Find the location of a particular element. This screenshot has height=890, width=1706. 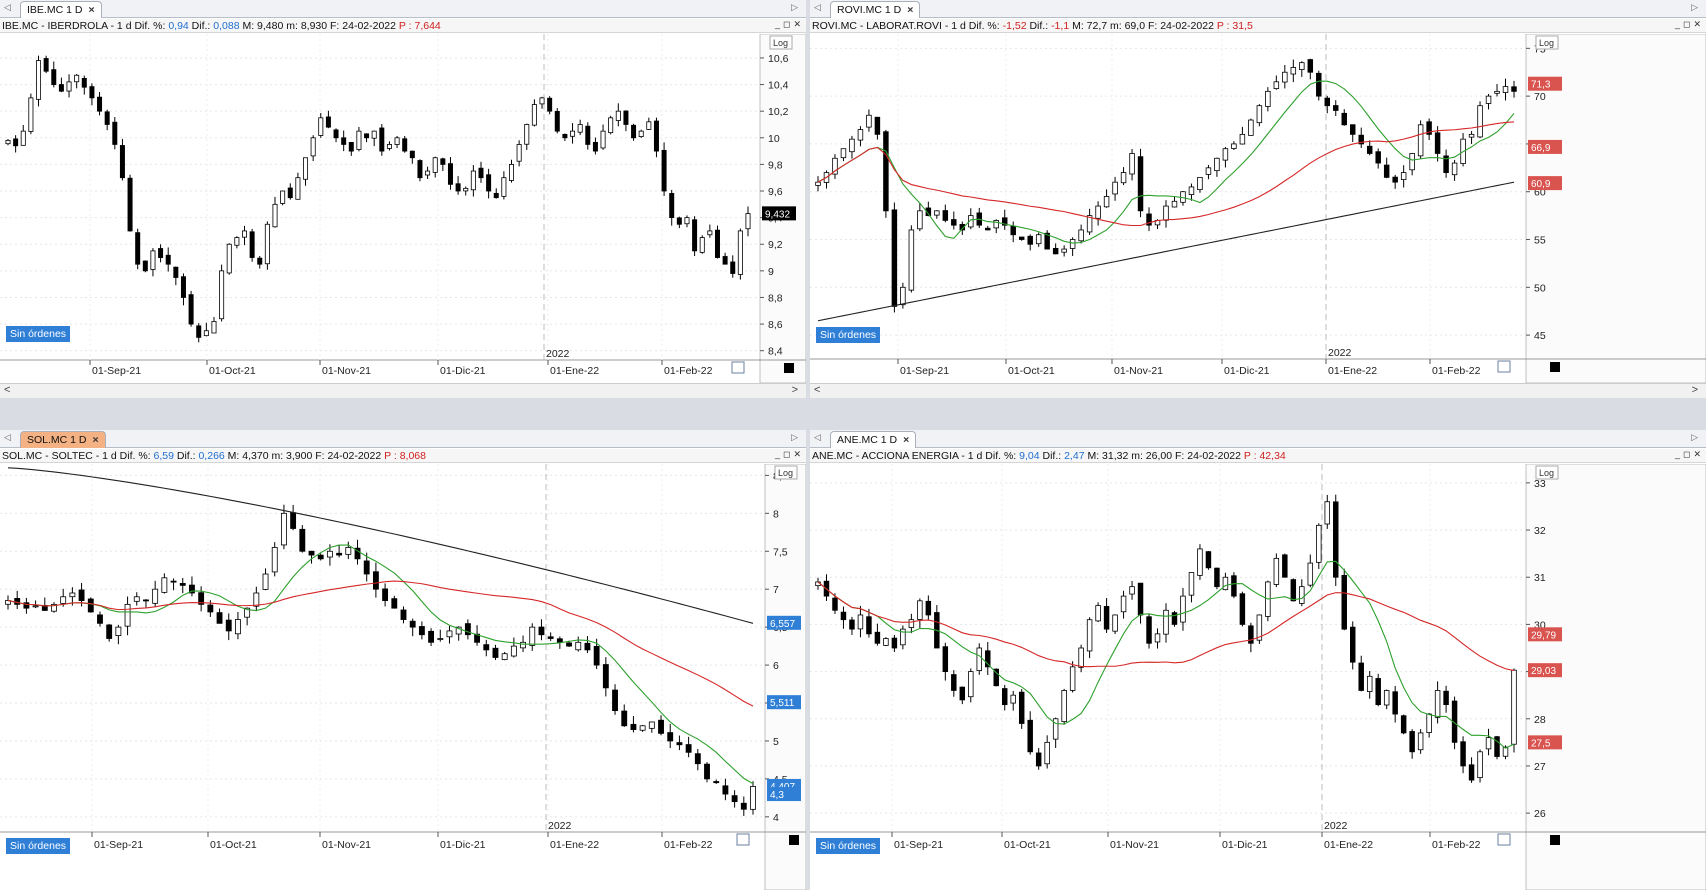

tab-label: ROVI.MC 1 D is located at coordinates (869, 10).